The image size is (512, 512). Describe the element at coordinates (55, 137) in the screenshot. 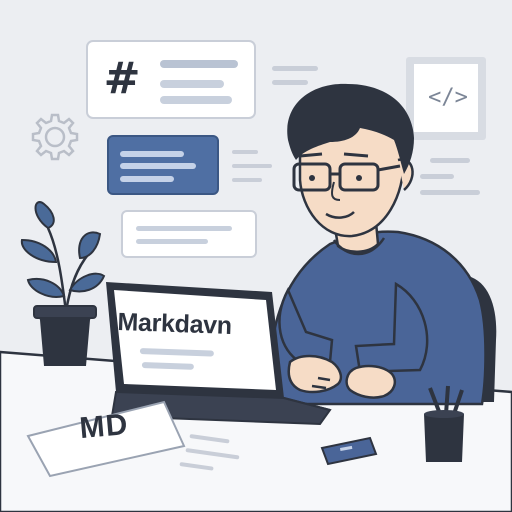

I see `gear-icon` at that location.